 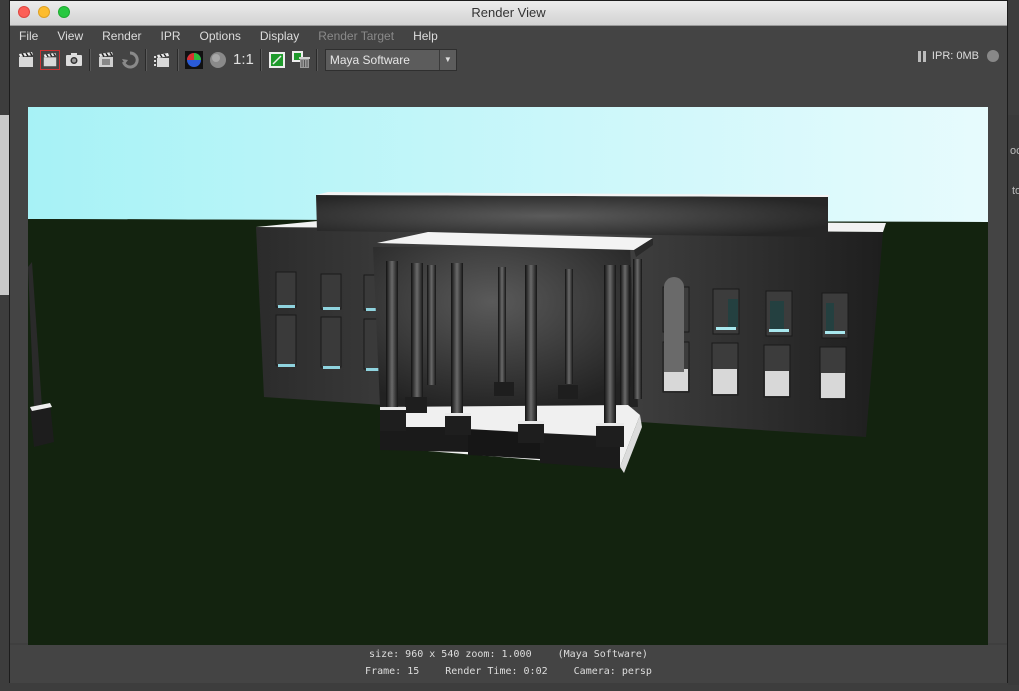 What do you see at coordinates (220, 36) in the screenshot?
I see `menu-options: Options` at bounding box center [220, 36].